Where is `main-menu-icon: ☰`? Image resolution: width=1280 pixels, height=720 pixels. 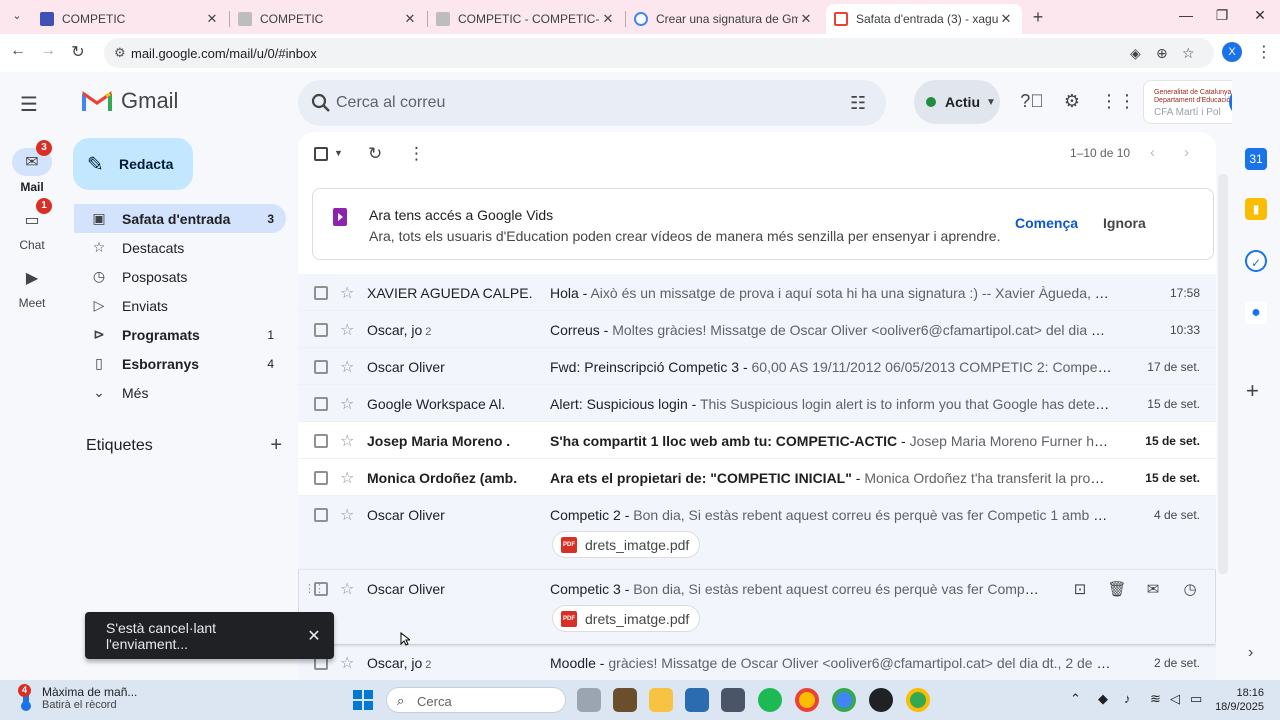 main-menu-icon: ☰ is located at coordinates (31, 104).